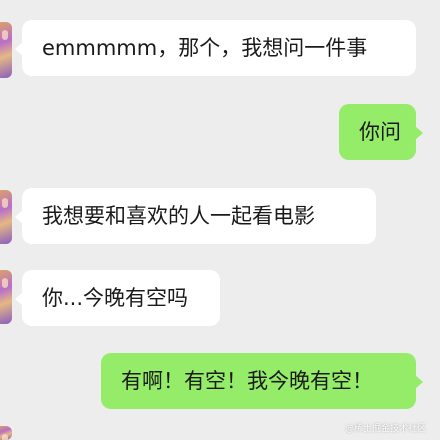 The image size is (440, 440). I want to click on outgoing-message-bubble: 你问, so click(381, 132).